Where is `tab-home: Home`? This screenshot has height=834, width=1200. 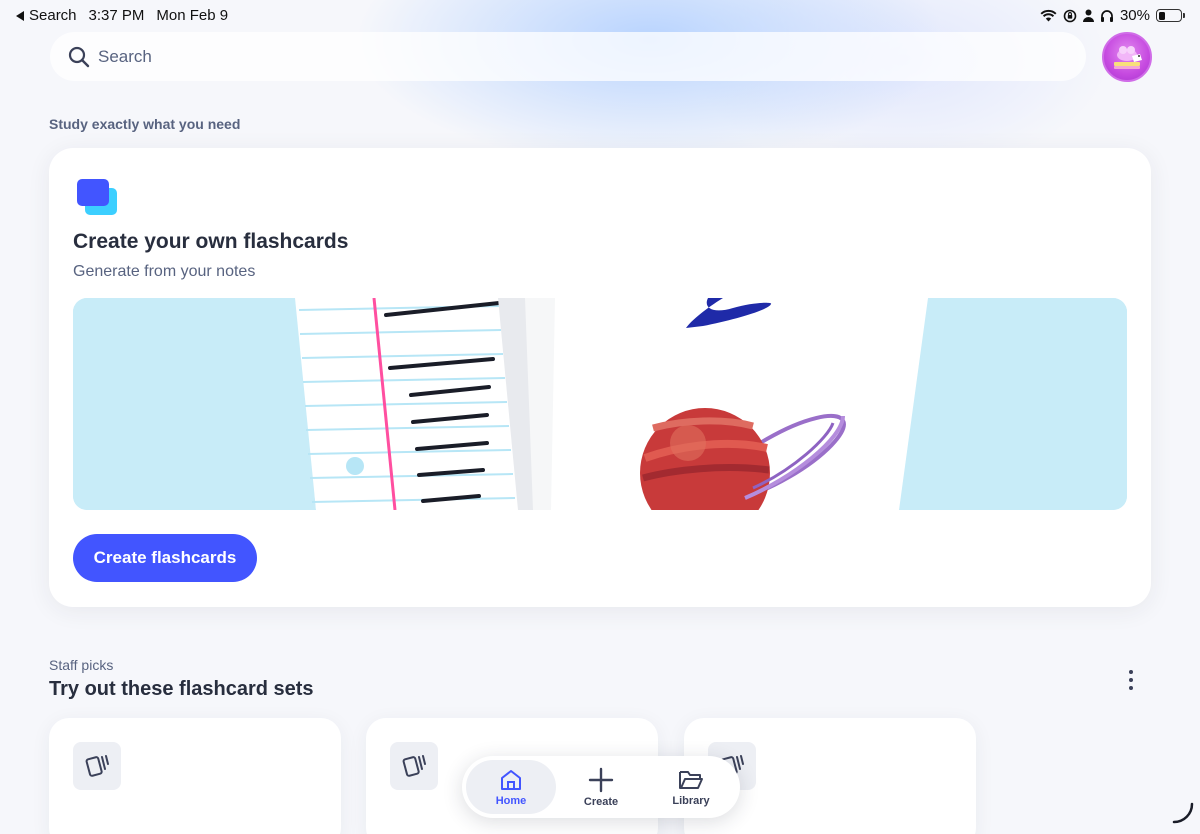
tab-home: Home is located at coordinates (511, 787).